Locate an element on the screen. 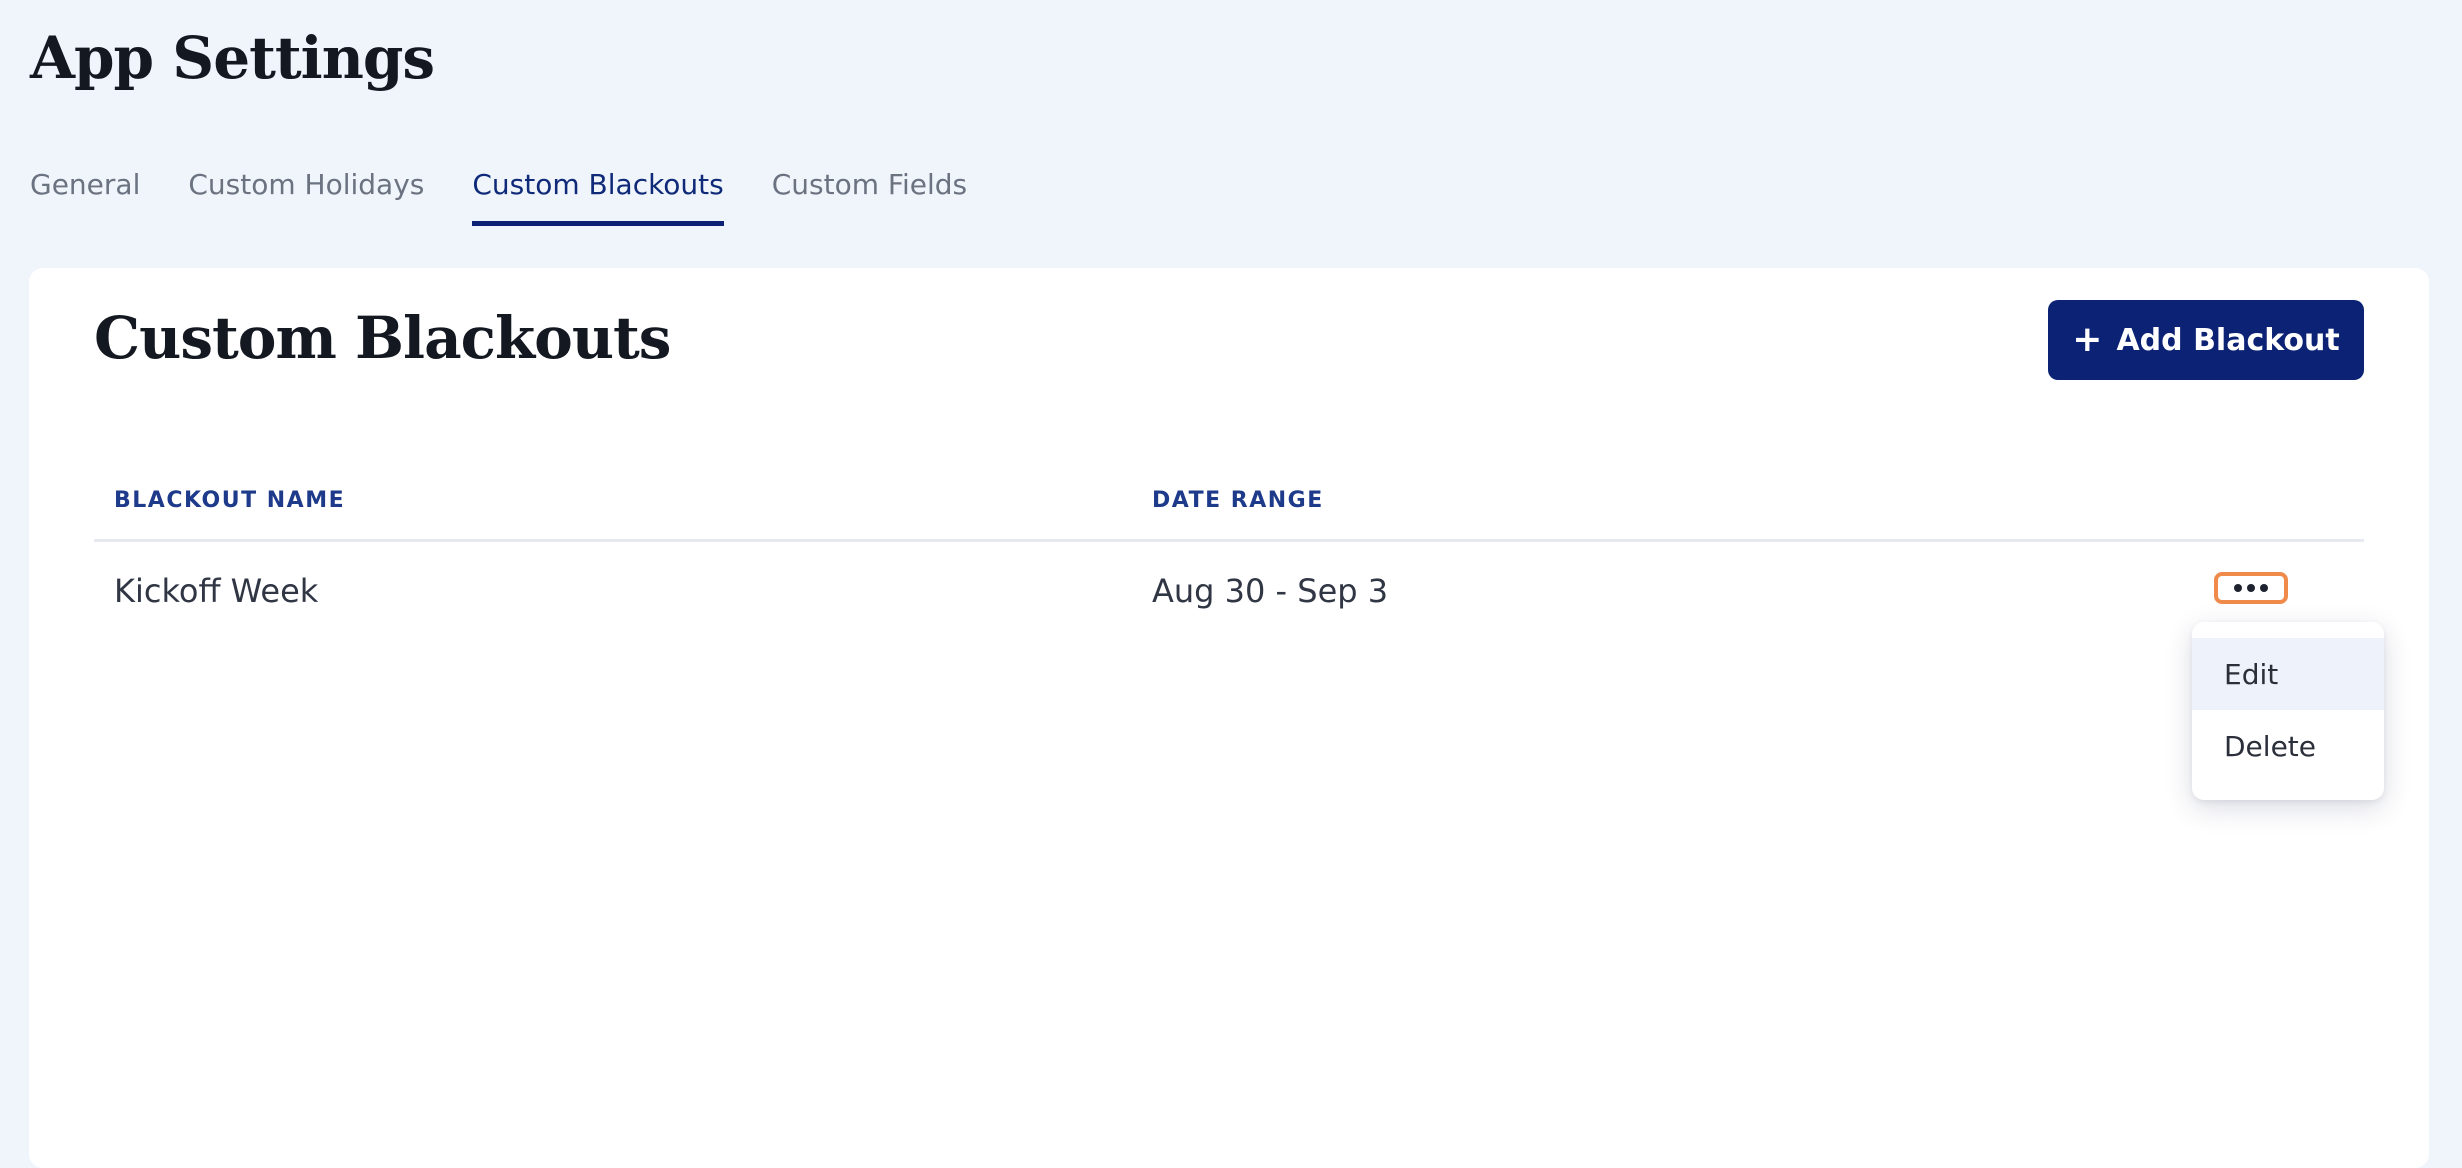 The width and height of the screenshot is (2462, 1168). date-range-cell: Aug 30 - Sep 3 is located at coordinates (1270, 591).